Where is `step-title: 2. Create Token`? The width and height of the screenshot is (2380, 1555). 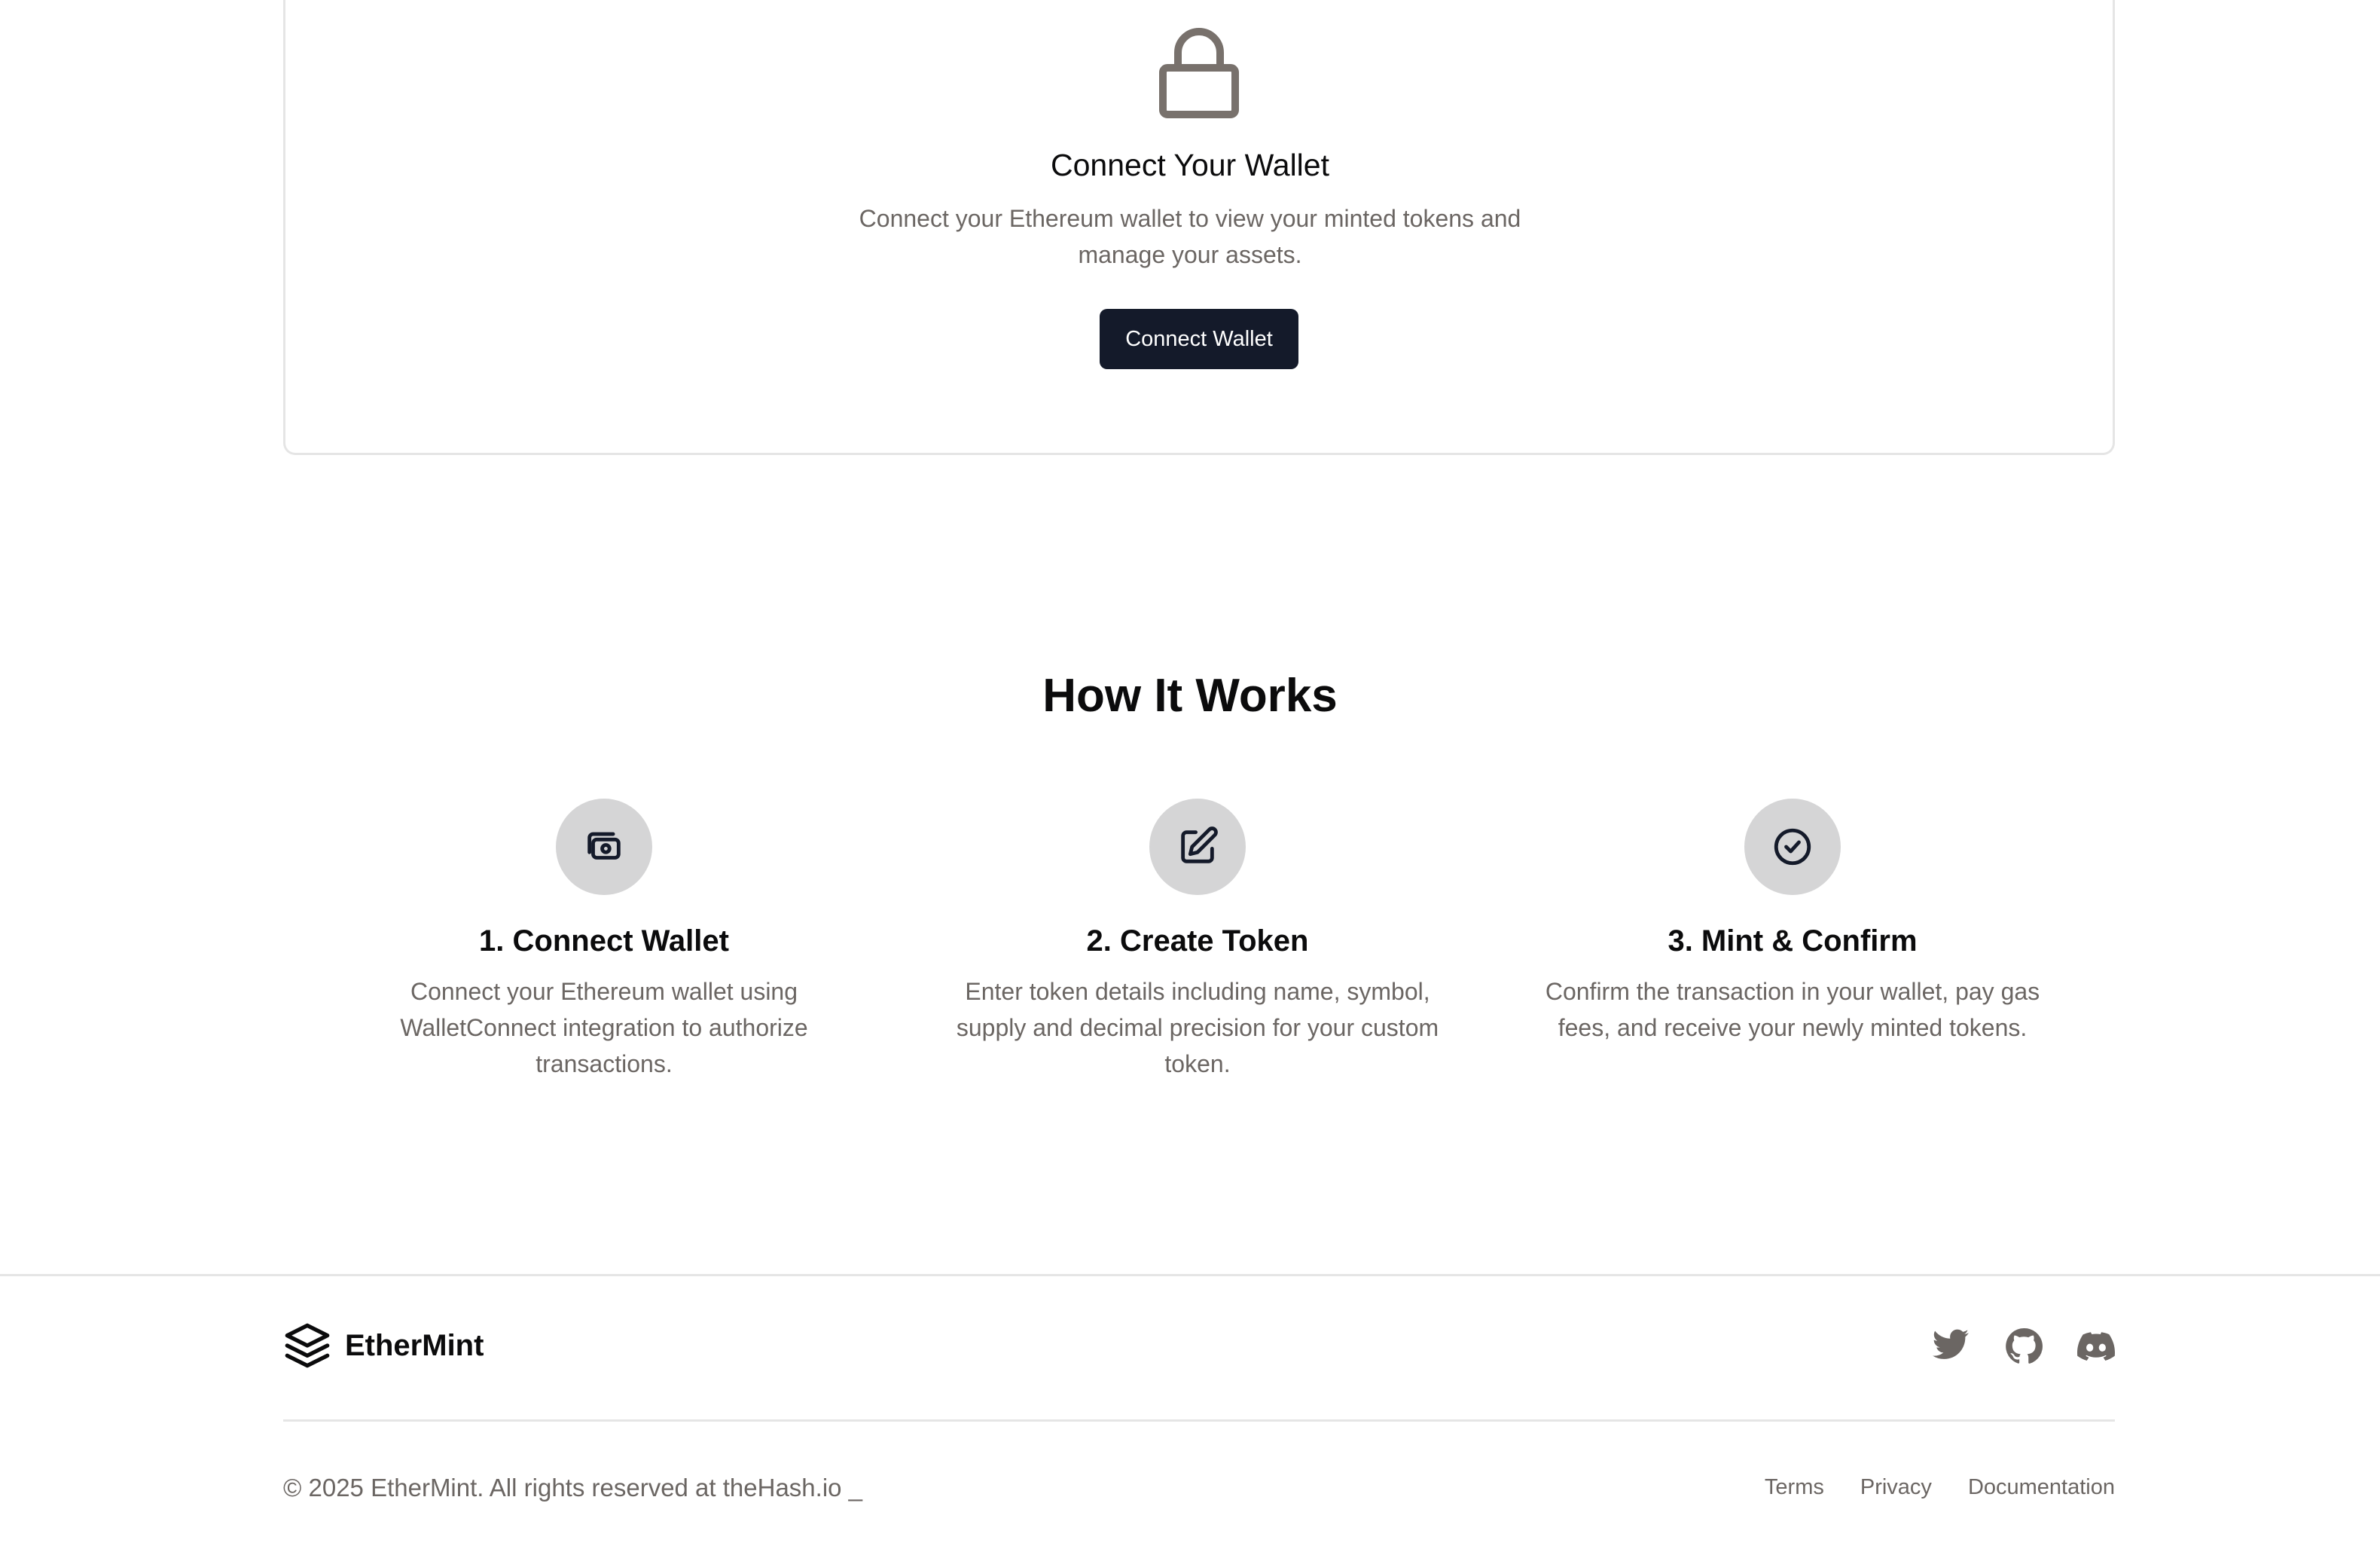 step-title: 2. Create Token is located at coordinates (1197, 941).